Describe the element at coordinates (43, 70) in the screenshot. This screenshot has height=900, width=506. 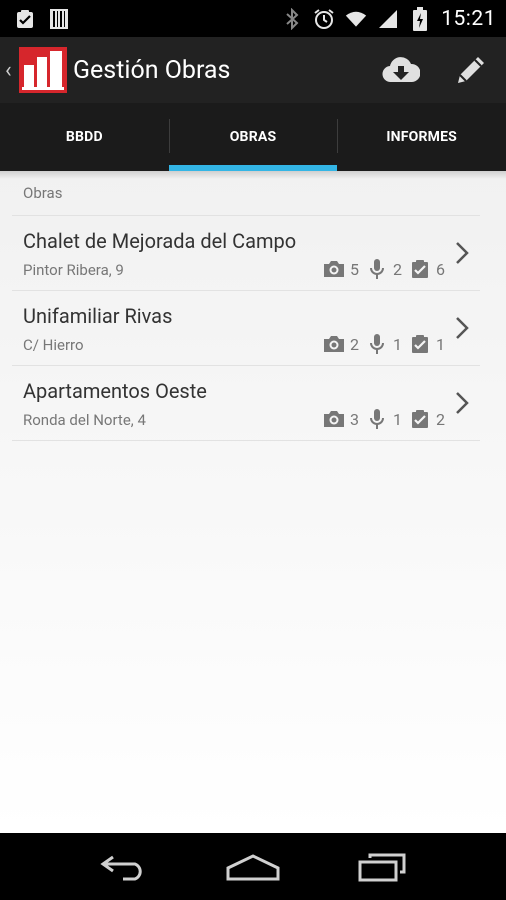
I see `app-logo` at that location.